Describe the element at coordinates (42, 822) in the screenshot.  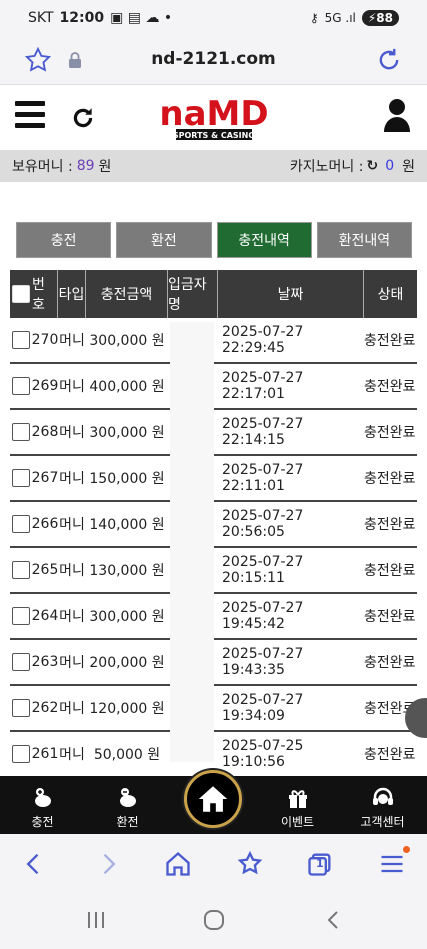
I see `nav-deposit-label: 충전` at that location.